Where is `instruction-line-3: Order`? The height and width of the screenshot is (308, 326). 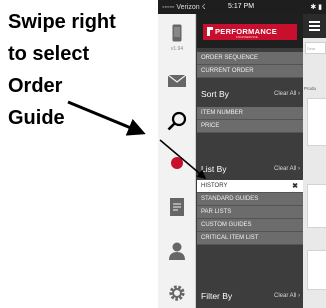 instruction-line-3: Order is located at coordinates (35, 86).